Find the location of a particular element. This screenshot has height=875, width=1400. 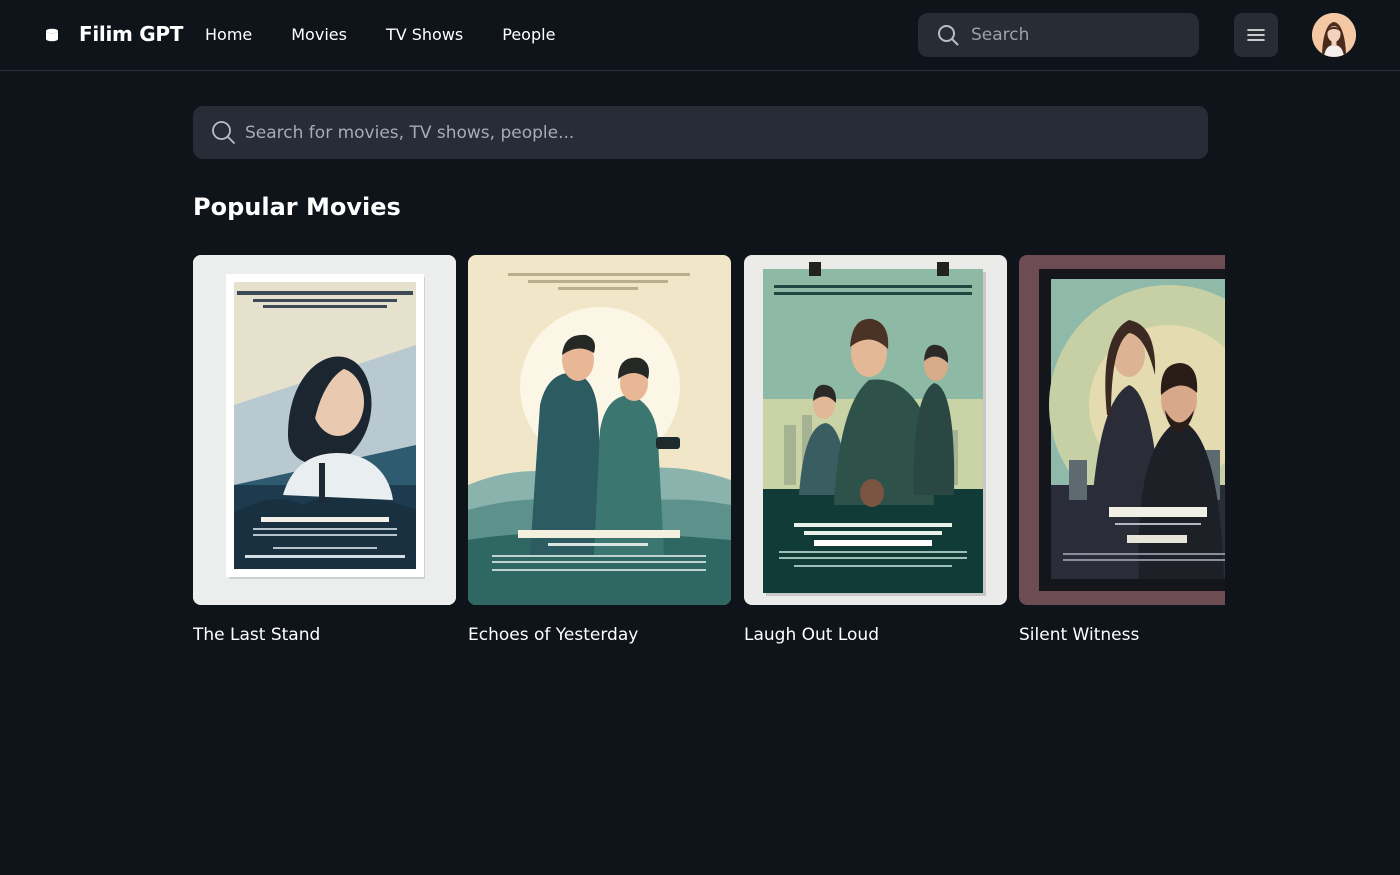

movie-card: Laugh Out Loud is located at coordinates (875, 450).